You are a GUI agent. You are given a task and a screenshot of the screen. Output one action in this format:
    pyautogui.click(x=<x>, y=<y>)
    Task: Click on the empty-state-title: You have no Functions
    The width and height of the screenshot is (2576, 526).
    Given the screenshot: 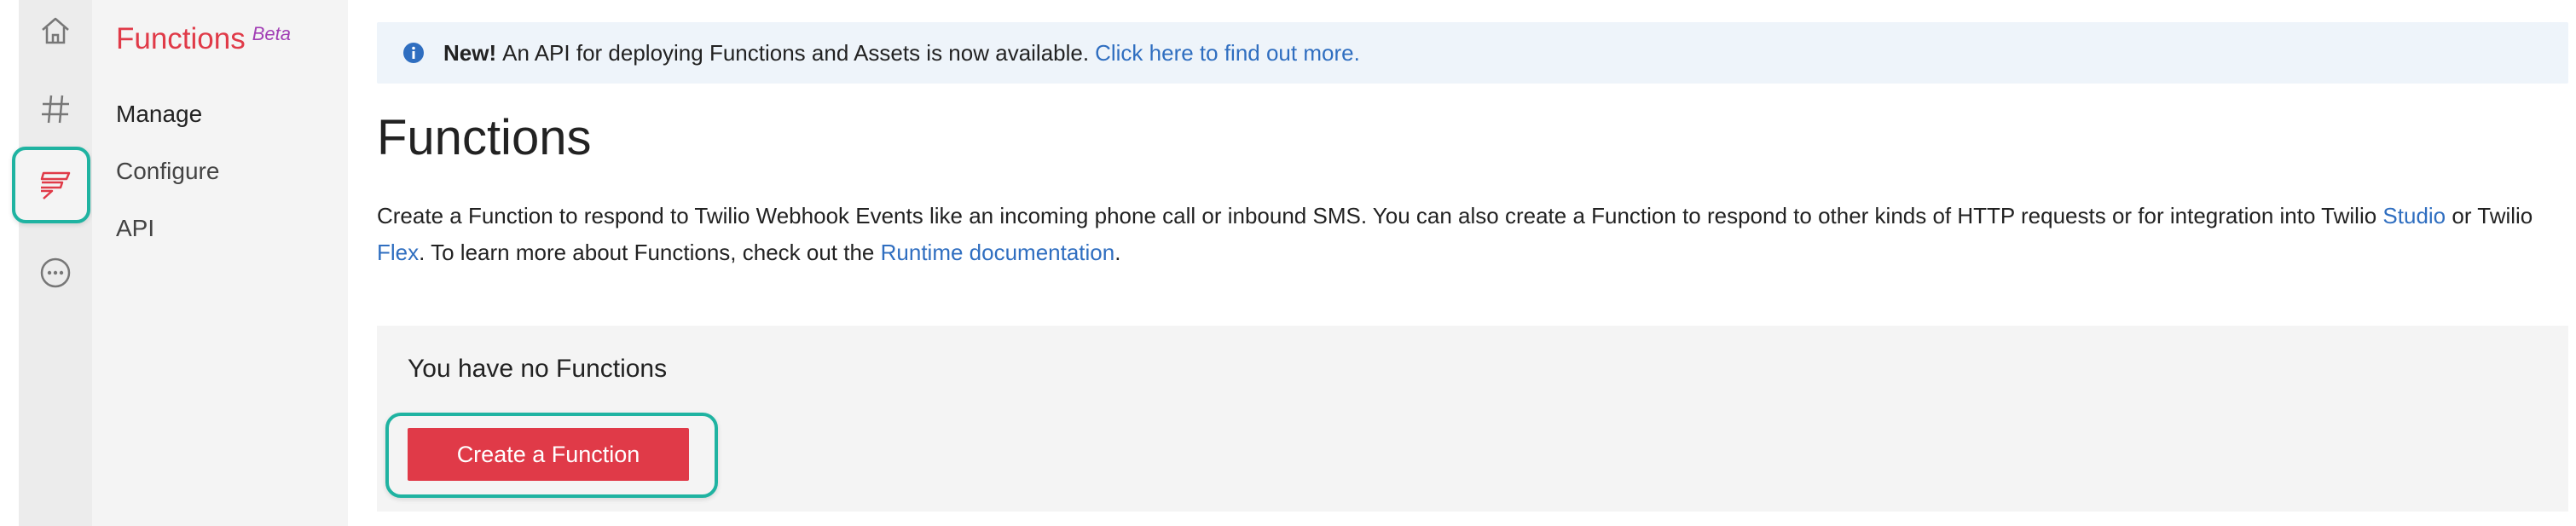 What is the action you would take?
    pyautogui.click(x=538, y=369)
    